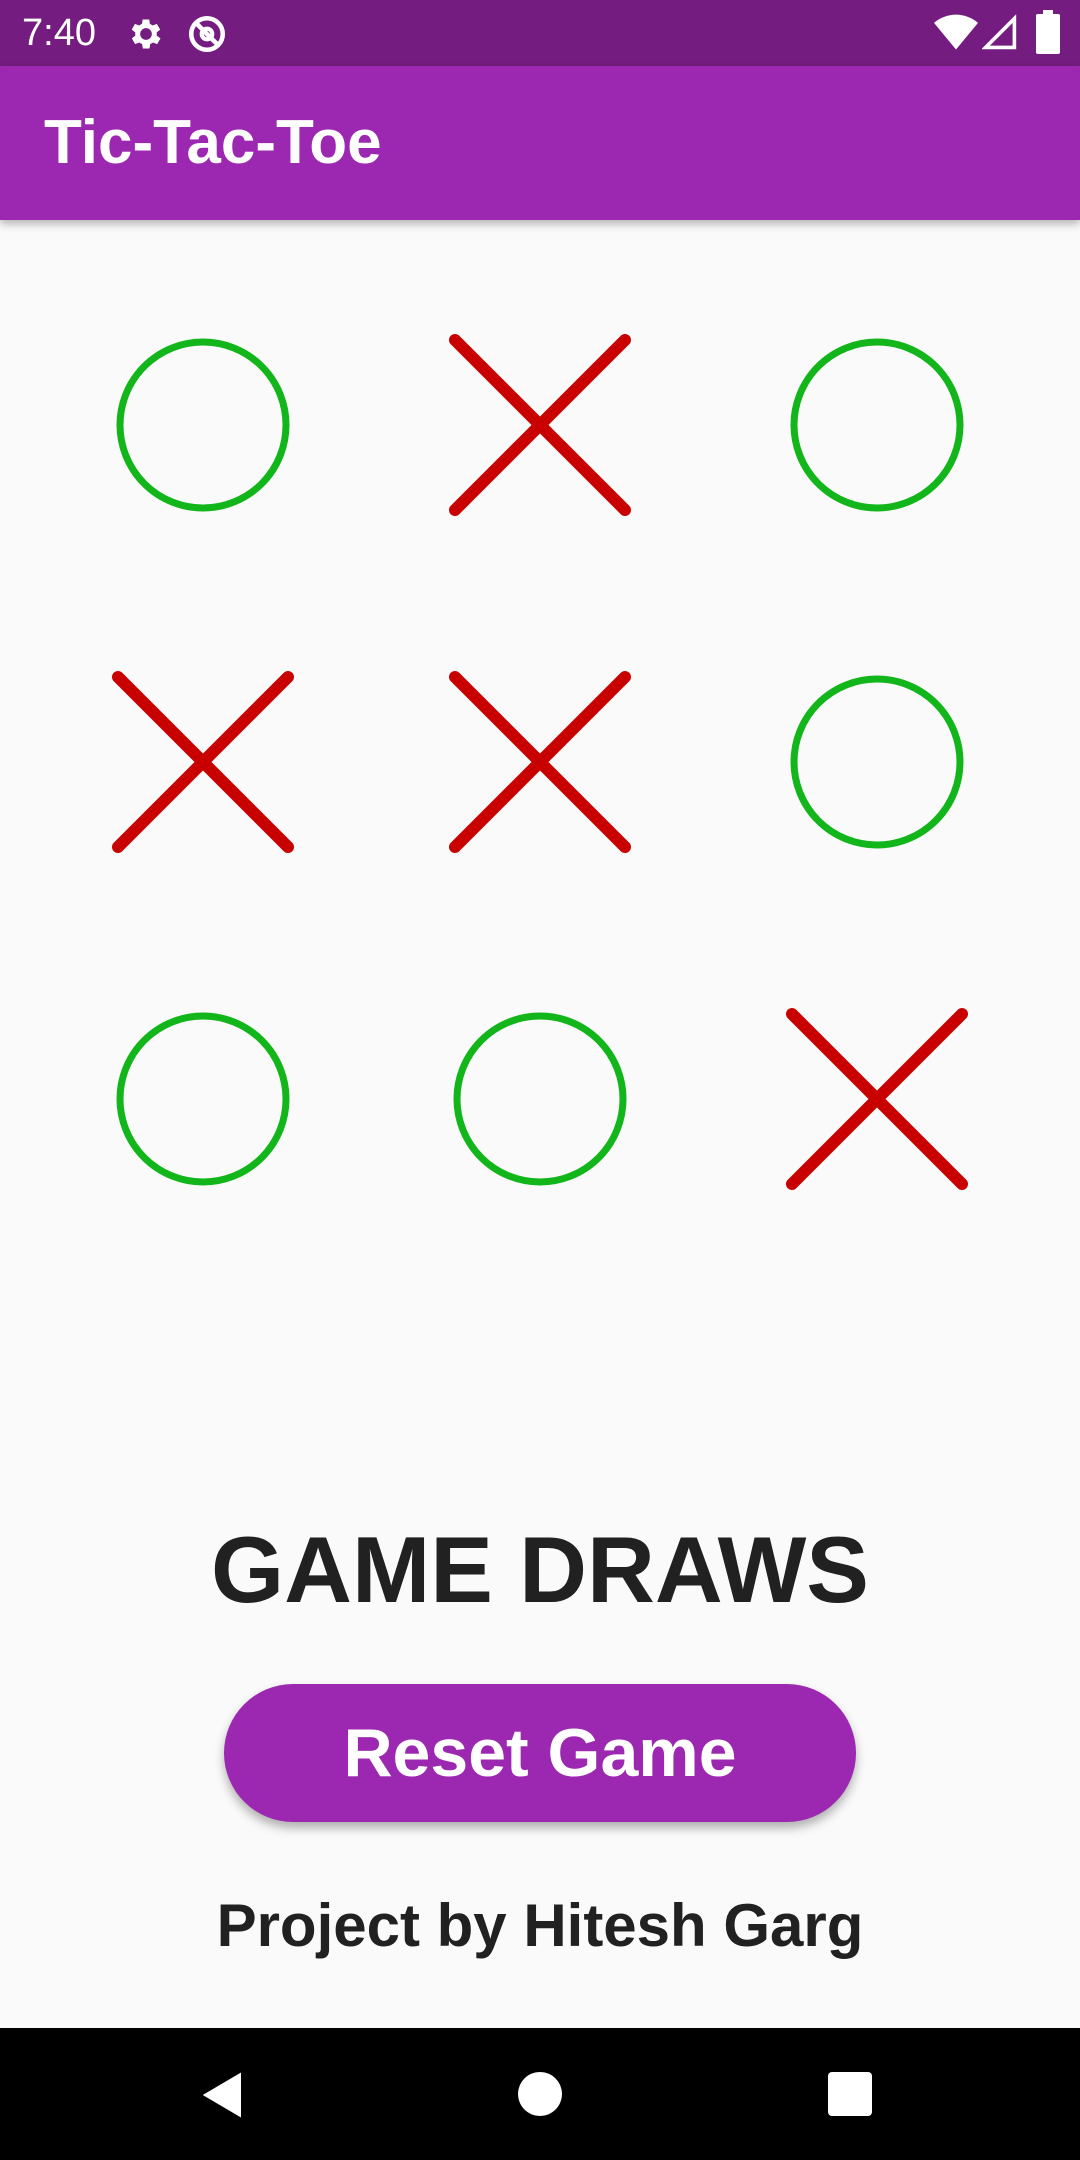  What do you see at coordinates (223, 2097) in the screenshot?
I see `back-icon` at bounding box center [223, 2097].